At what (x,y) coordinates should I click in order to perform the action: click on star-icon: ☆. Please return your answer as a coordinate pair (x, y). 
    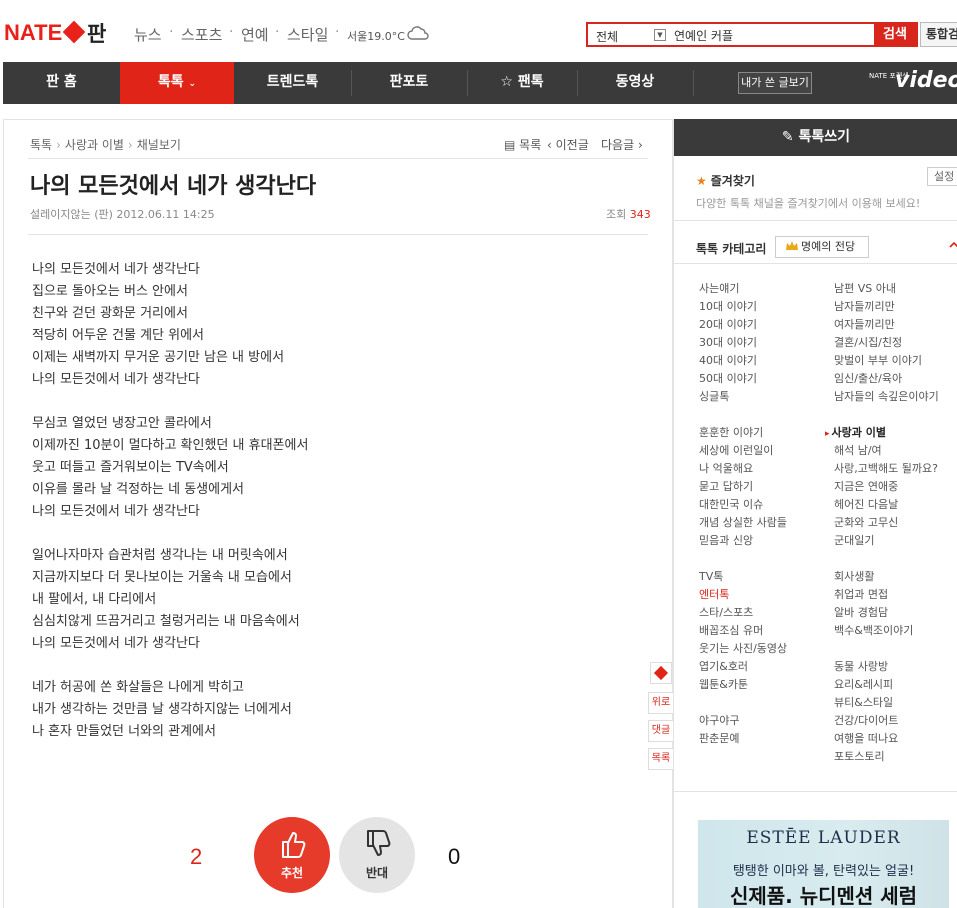
    Looking at the image, I should click on (506, 82).